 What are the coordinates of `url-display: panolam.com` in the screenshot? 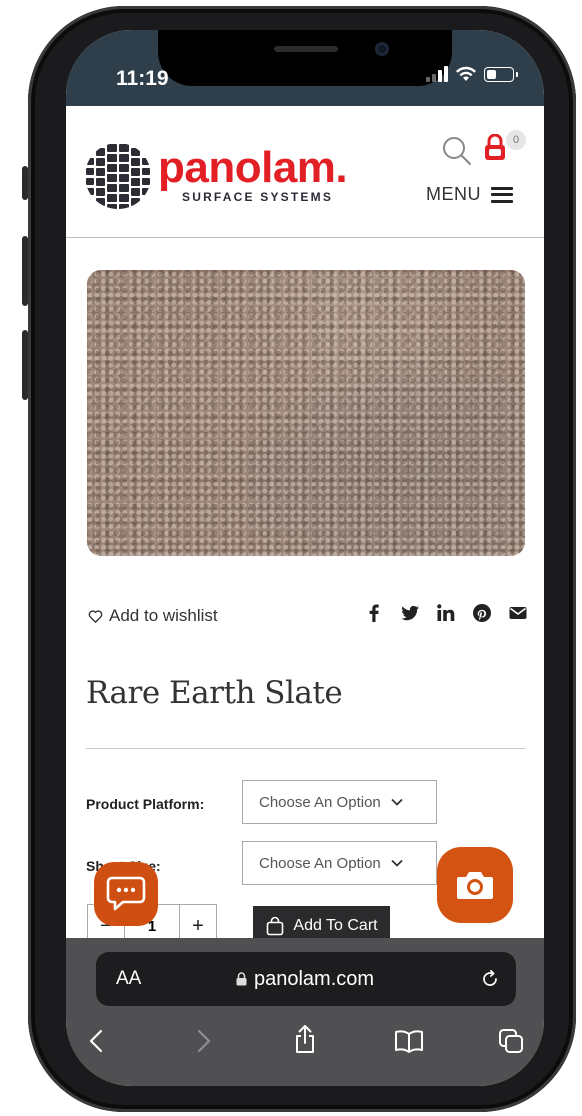 It's located at (305, 979).